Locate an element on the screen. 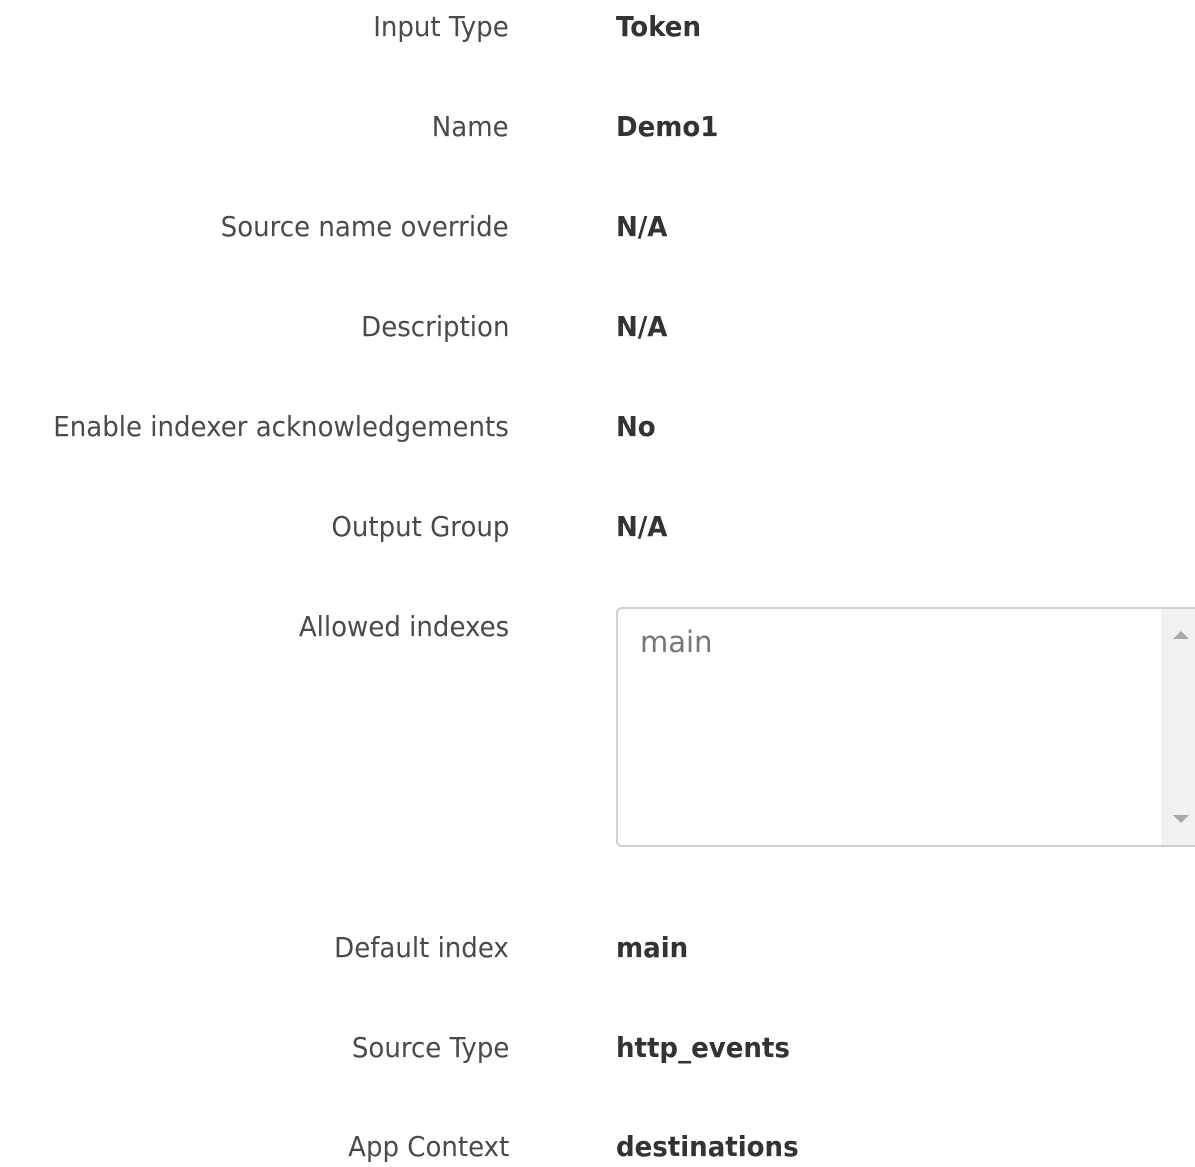 This screenshot has height=1167, width=1195. scroll-down-icon is located at coordinates (1181, 819).